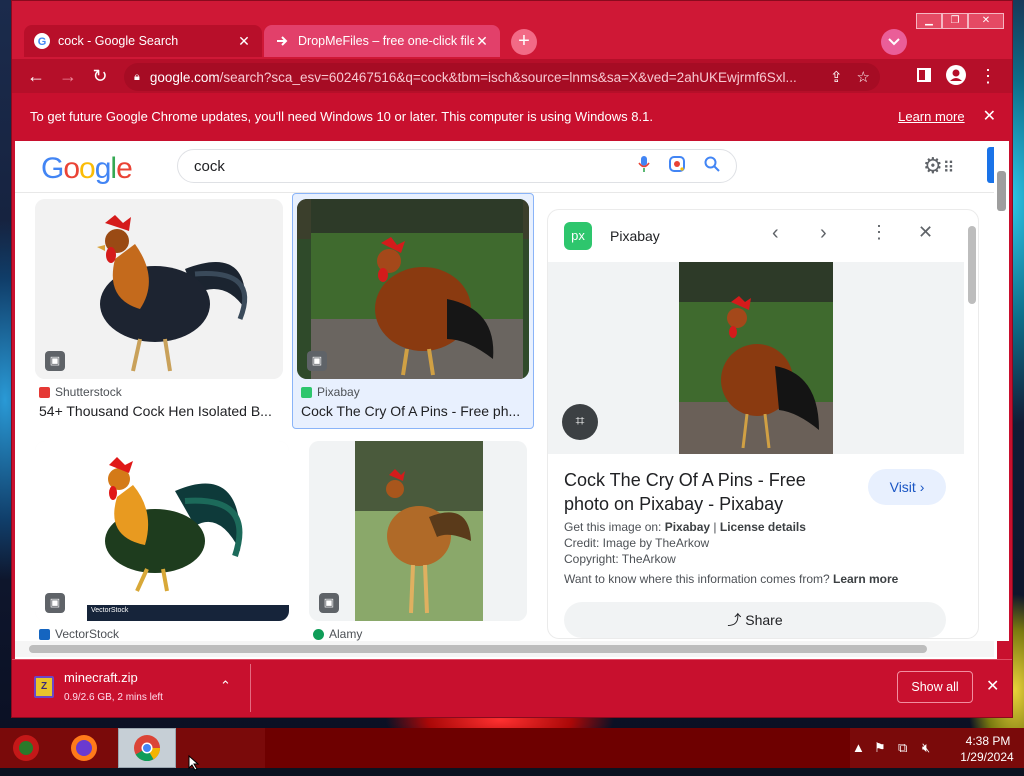 This screenshot has height=776, width=1024. I want to click on search-input: cock, so click(457, 166).